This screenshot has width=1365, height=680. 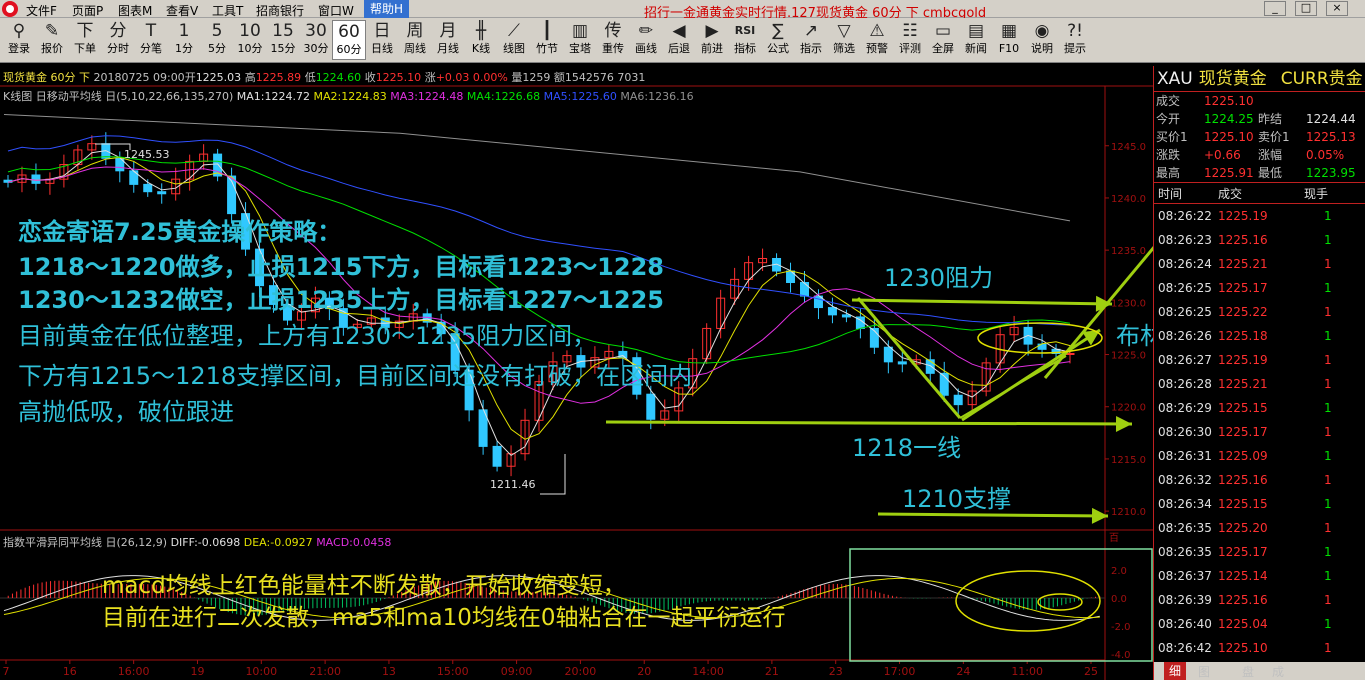 I want to click on toolbar-button-quote: ✎ 报价, so click(x=52, y=40).